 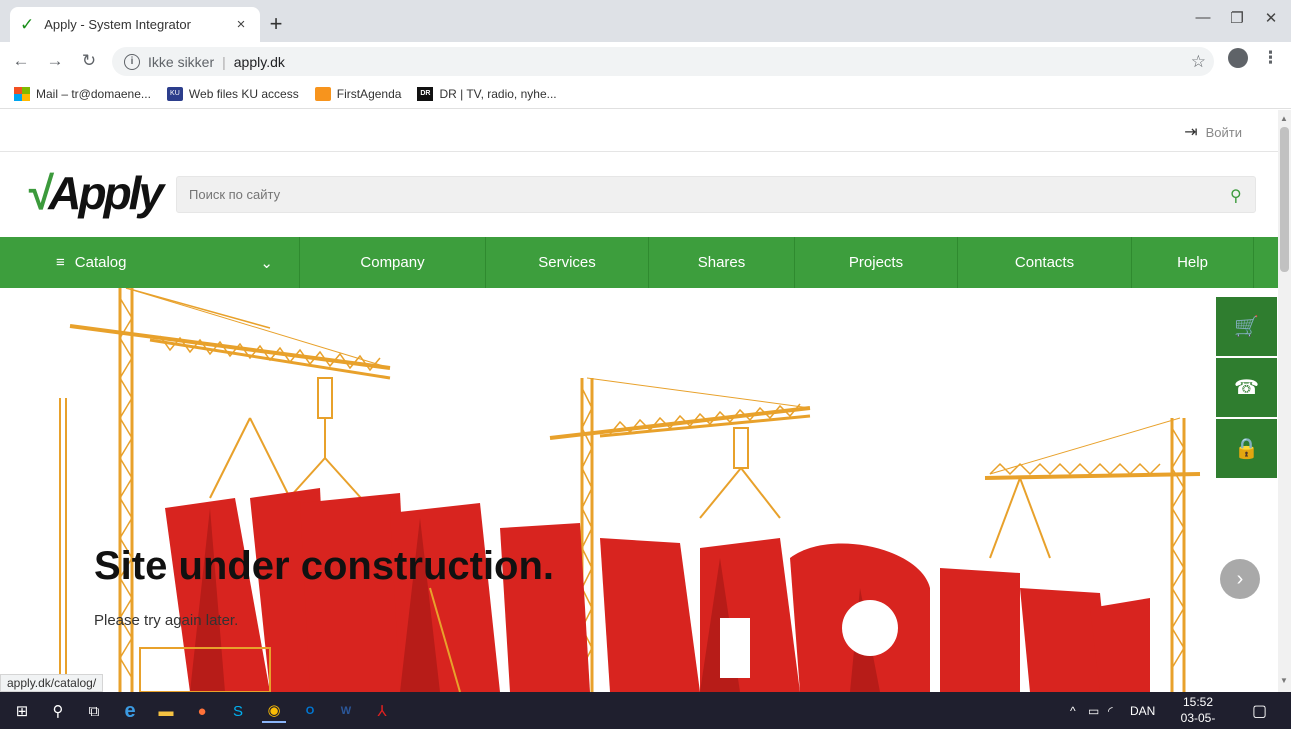 I want to click on site-search-input, so click(x=716, y=194).